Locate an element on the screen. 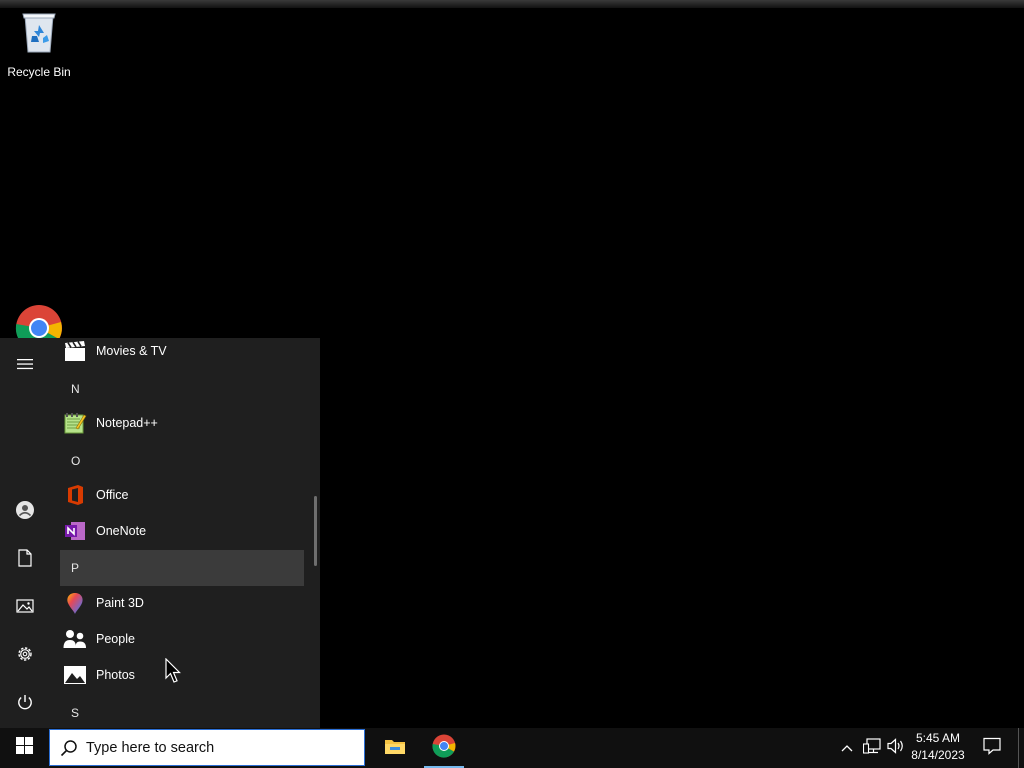 The height and width of the screenshot is (768, 1024). start-menu-rail is located at coordinates (25, 533).